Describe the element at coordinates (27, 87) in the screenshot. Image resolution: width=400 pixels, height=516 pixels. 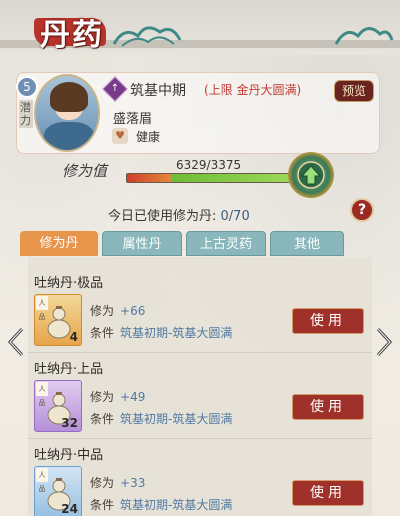
I see `level-badge: 5` at that location.